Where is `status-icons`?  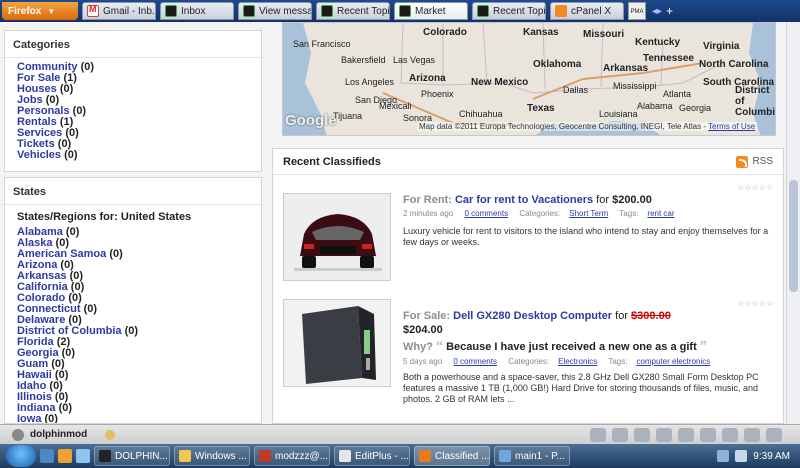 status-icons is located at coordinates (692, 434).